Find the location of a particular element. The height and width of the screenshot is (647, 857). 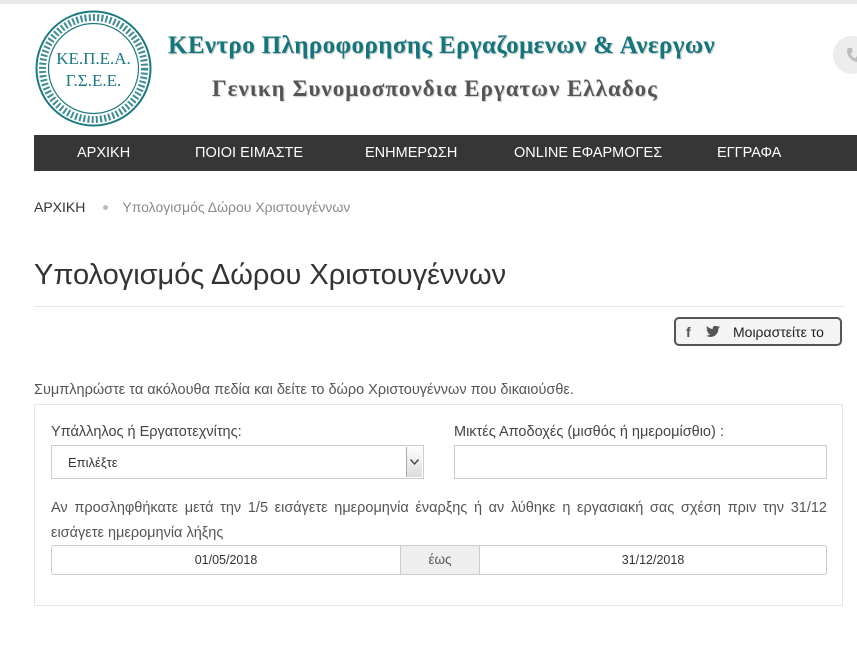

gross-wage-input is located at coordinates (640, 462).